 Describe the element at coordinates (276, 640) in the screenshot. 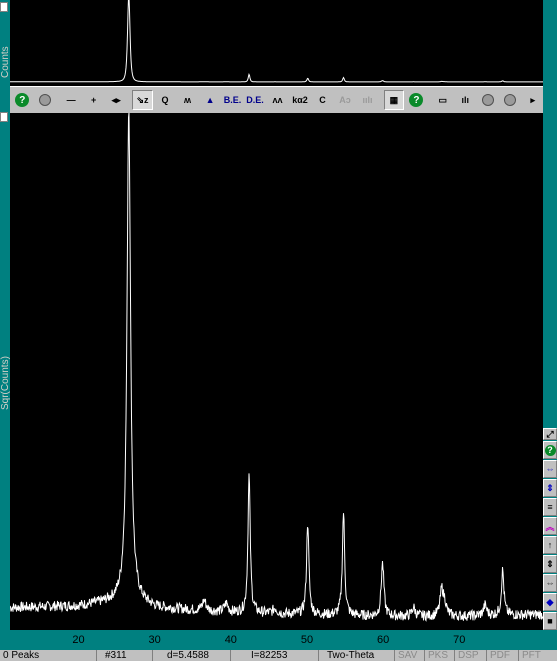

I see `x-axis: 20 30 40 50 60 70` at that location.